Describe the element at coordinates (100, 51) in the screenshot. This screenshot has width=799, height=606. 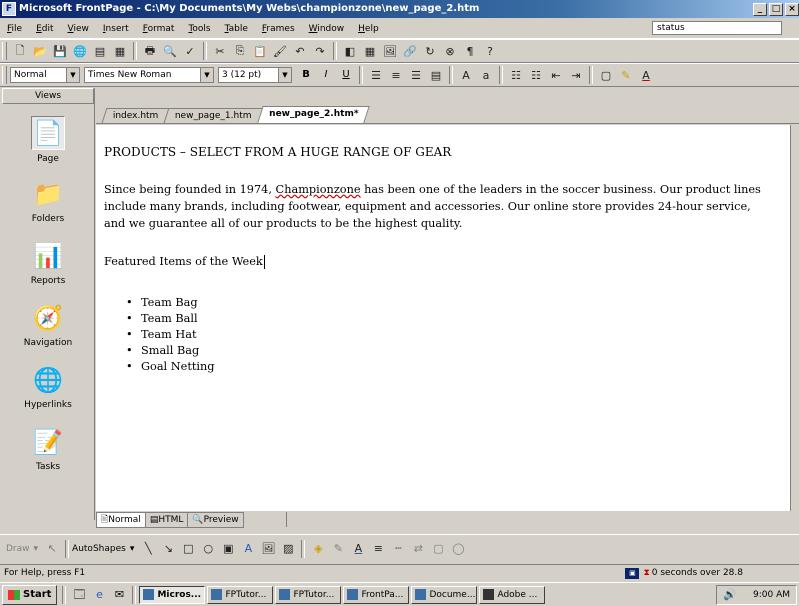
I see `folder-list-icon: ▤` at that location.